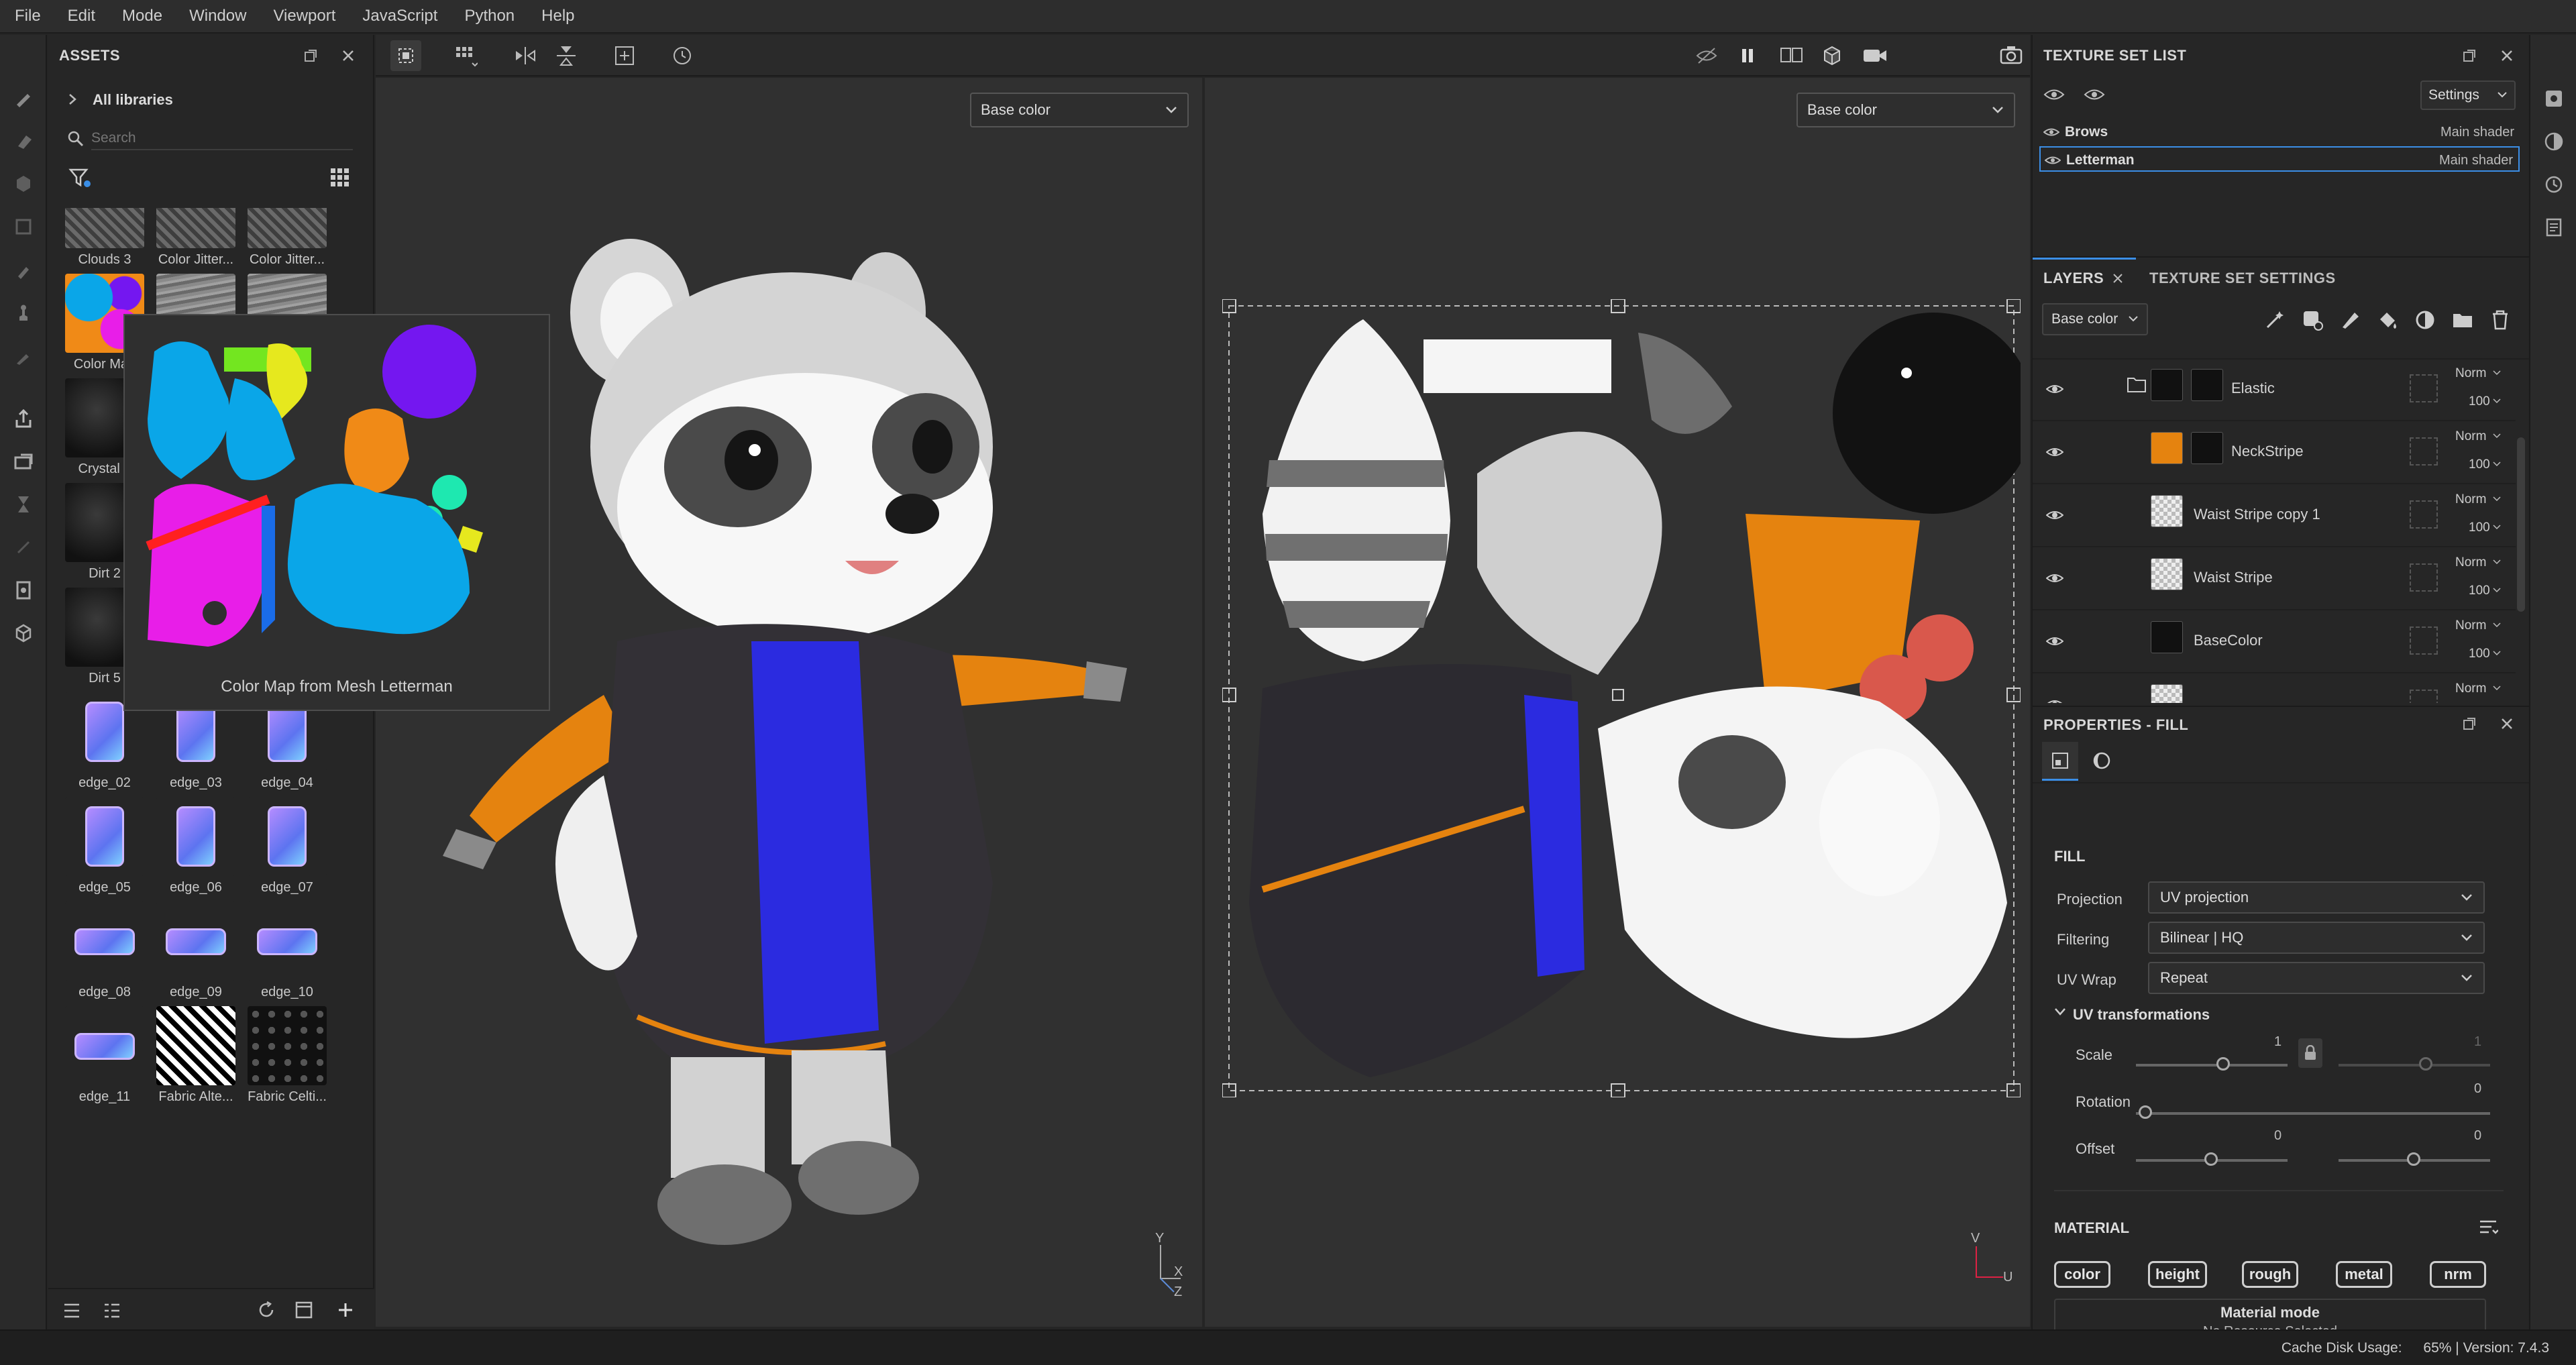 The height and width of the screenshot is (1365, 2576). Describe the element at coordinates (2316, 898) in the screenshot. I see `projection-select: UV projection` at that location.